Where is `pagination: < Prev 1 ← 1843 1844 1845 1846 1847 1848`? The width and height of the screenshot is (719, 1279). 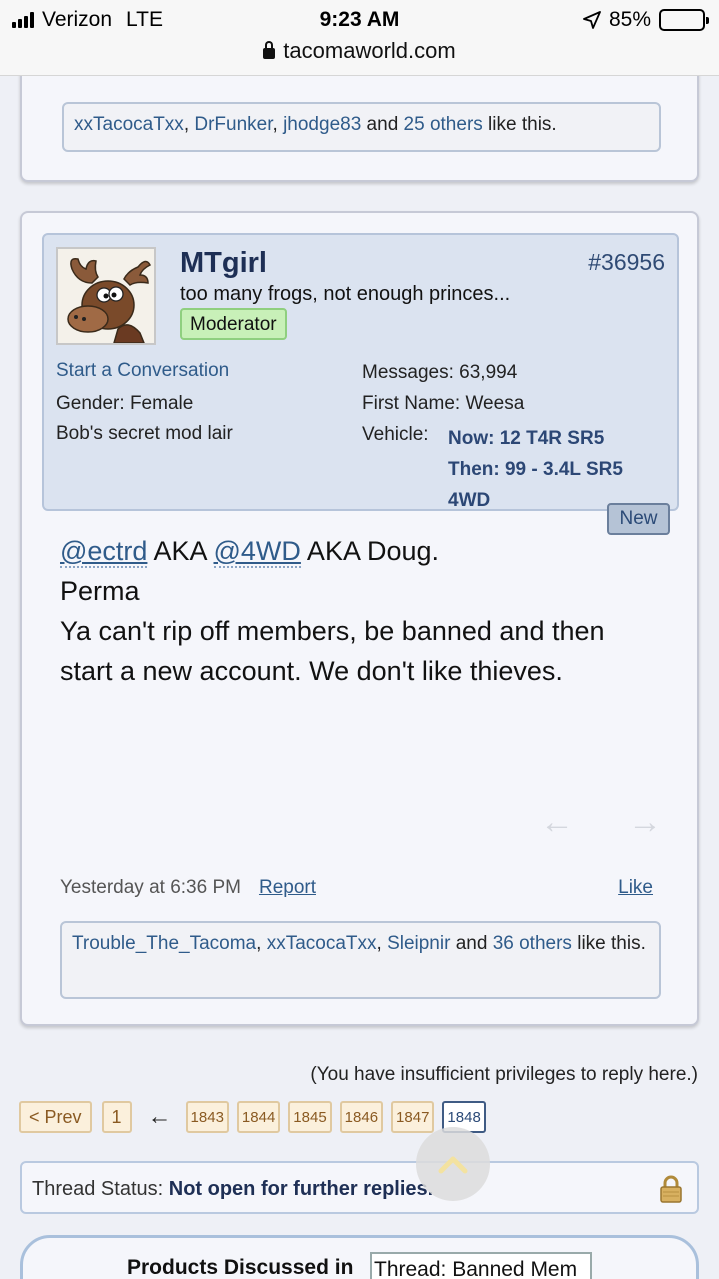
pagination: < Prev 1 ← 1843 1844 1845 1846 1847 1848 is located at coordinates (256, 1117).